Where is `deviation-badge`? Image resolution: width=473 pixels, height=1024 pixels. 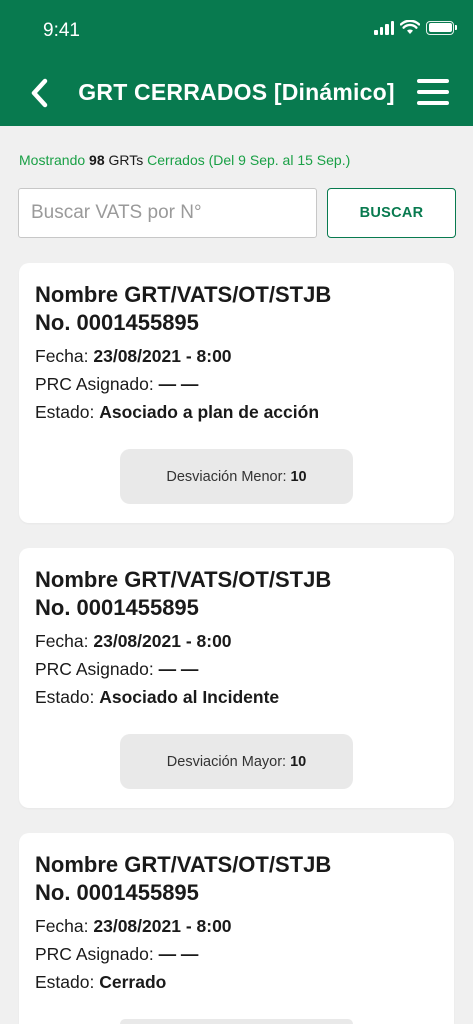 deviation-badge is located at coordinates (236, 1021).